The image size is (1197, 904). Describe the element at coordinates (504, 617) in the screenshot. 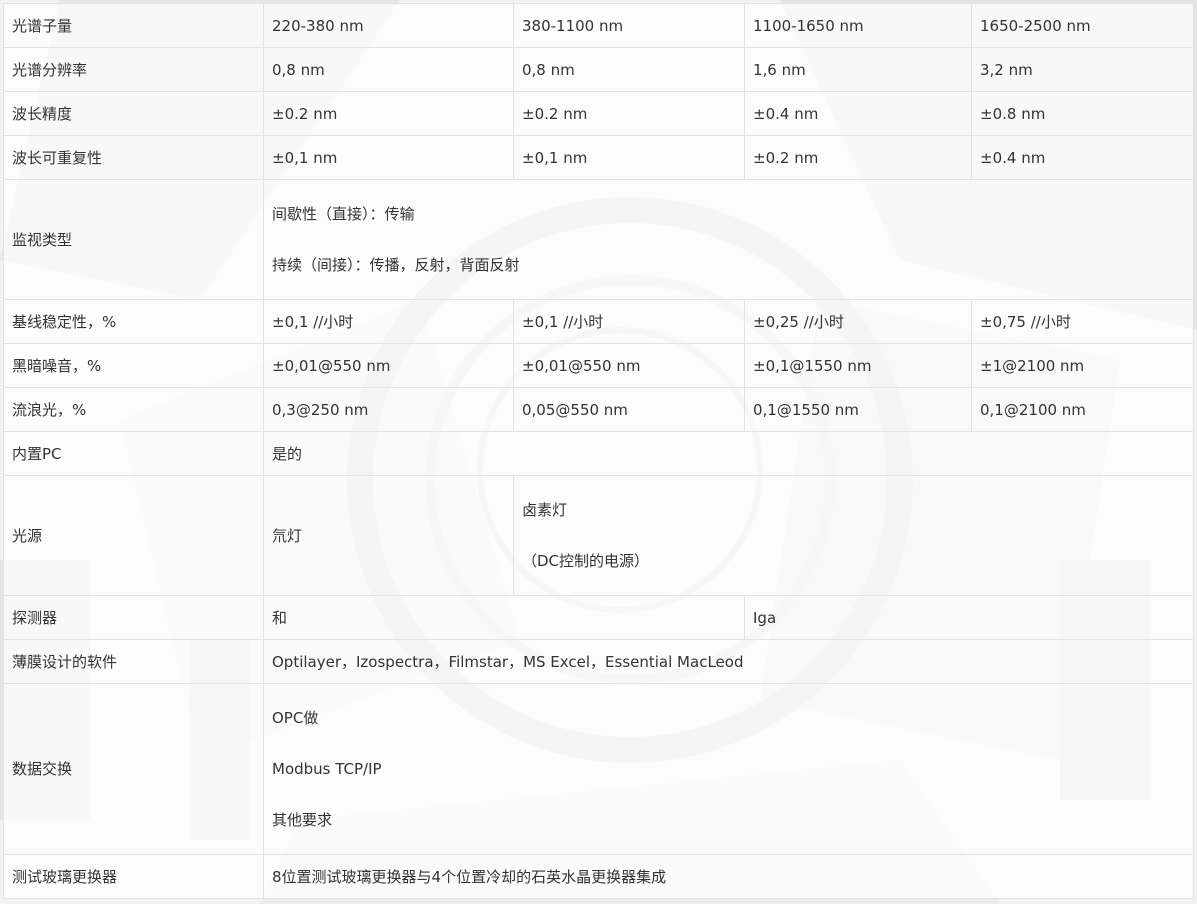

I see `table-cell: 和` at that location.